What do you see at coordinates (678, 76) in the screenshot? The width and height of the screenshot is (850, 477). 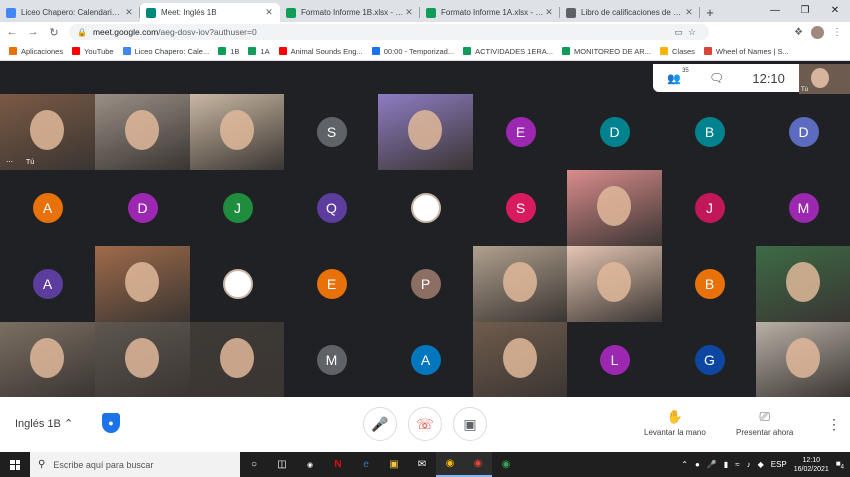 I see `participants-icon: 👥 35` at bounding box center [678, 76].